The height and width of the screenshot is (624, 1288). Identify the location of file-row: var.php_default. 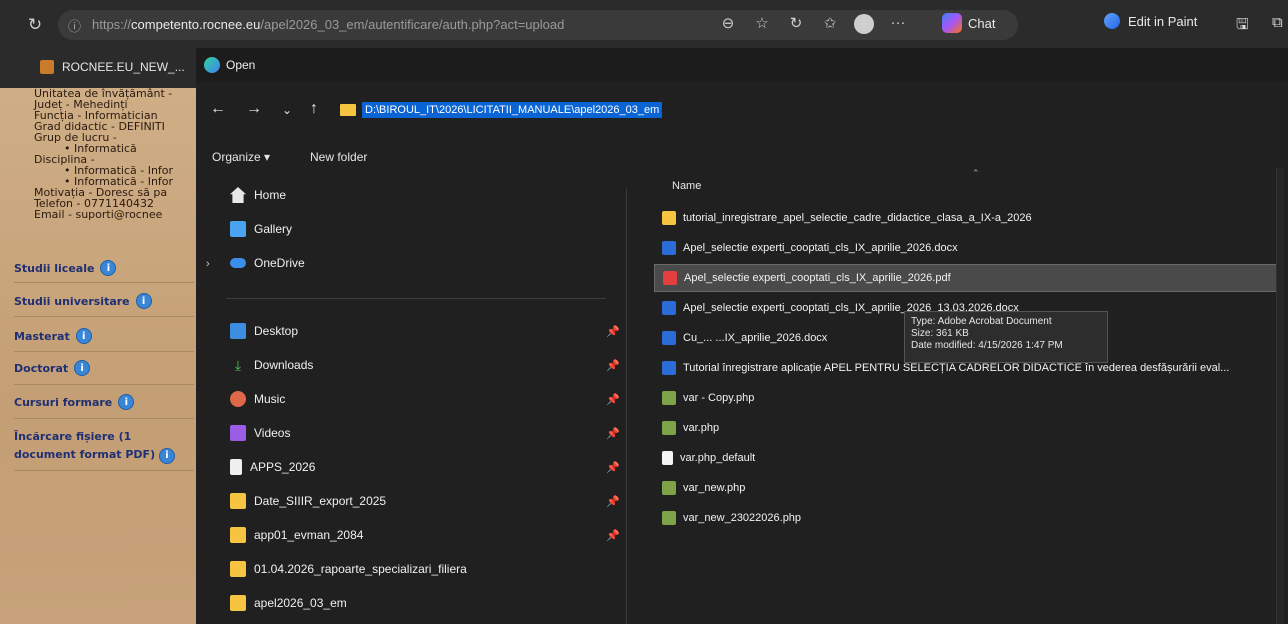
(967, 458).